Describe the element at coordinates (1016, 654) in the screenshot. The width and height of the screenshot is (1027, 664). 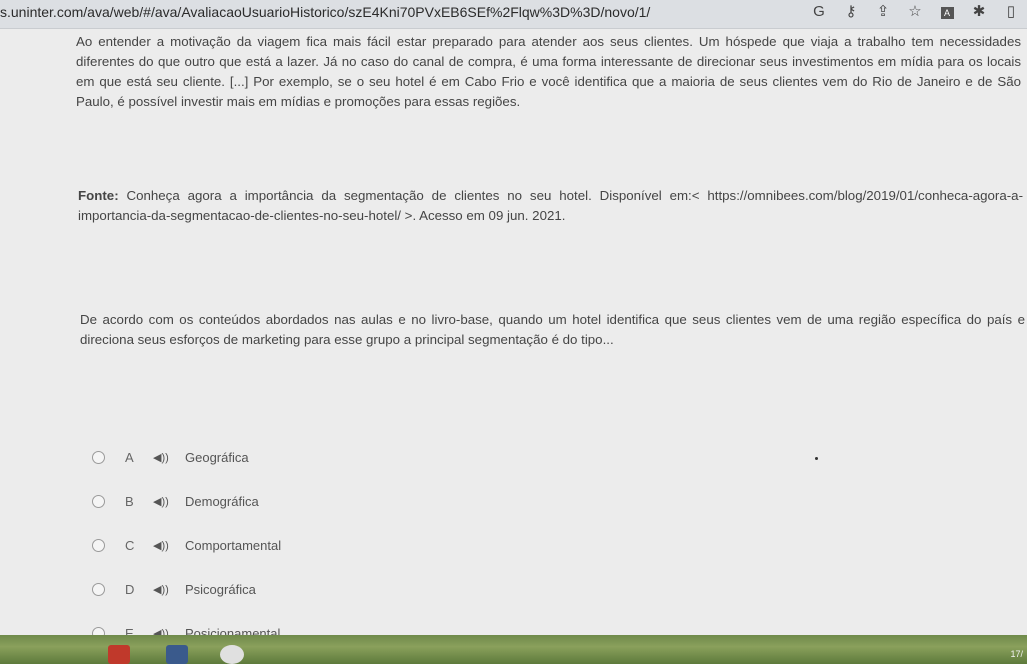
I see `clock: 17/` at that location.